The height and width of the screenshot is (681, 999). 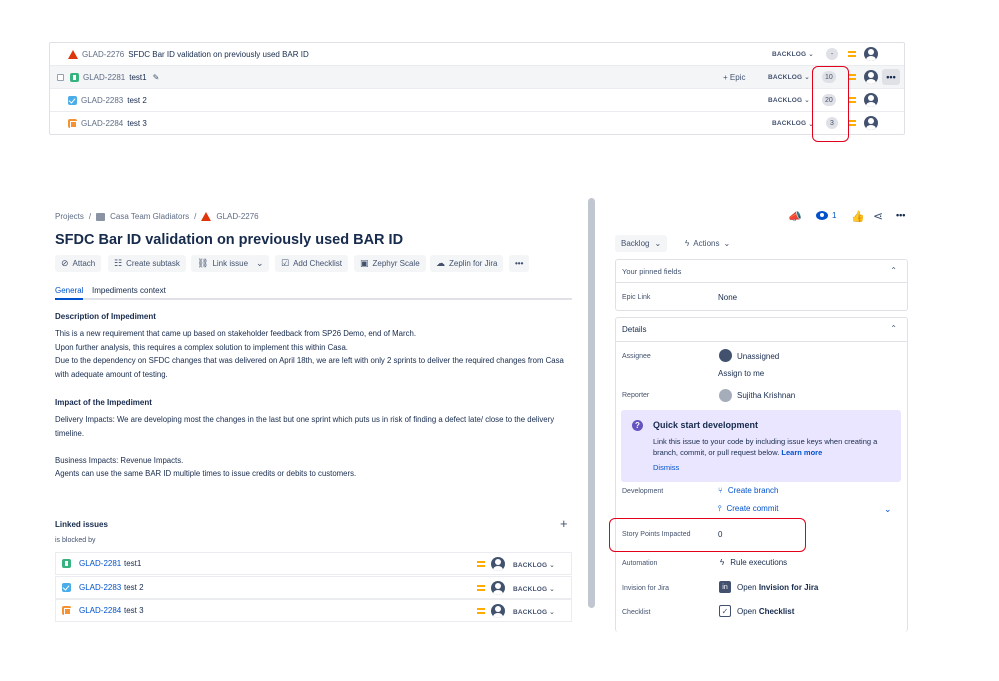 What do you see at coordinates (149, 216) in the screenshot?
I see `breadcrumb-project: Casa Team Gladiators` at bounding box center [149, 216].